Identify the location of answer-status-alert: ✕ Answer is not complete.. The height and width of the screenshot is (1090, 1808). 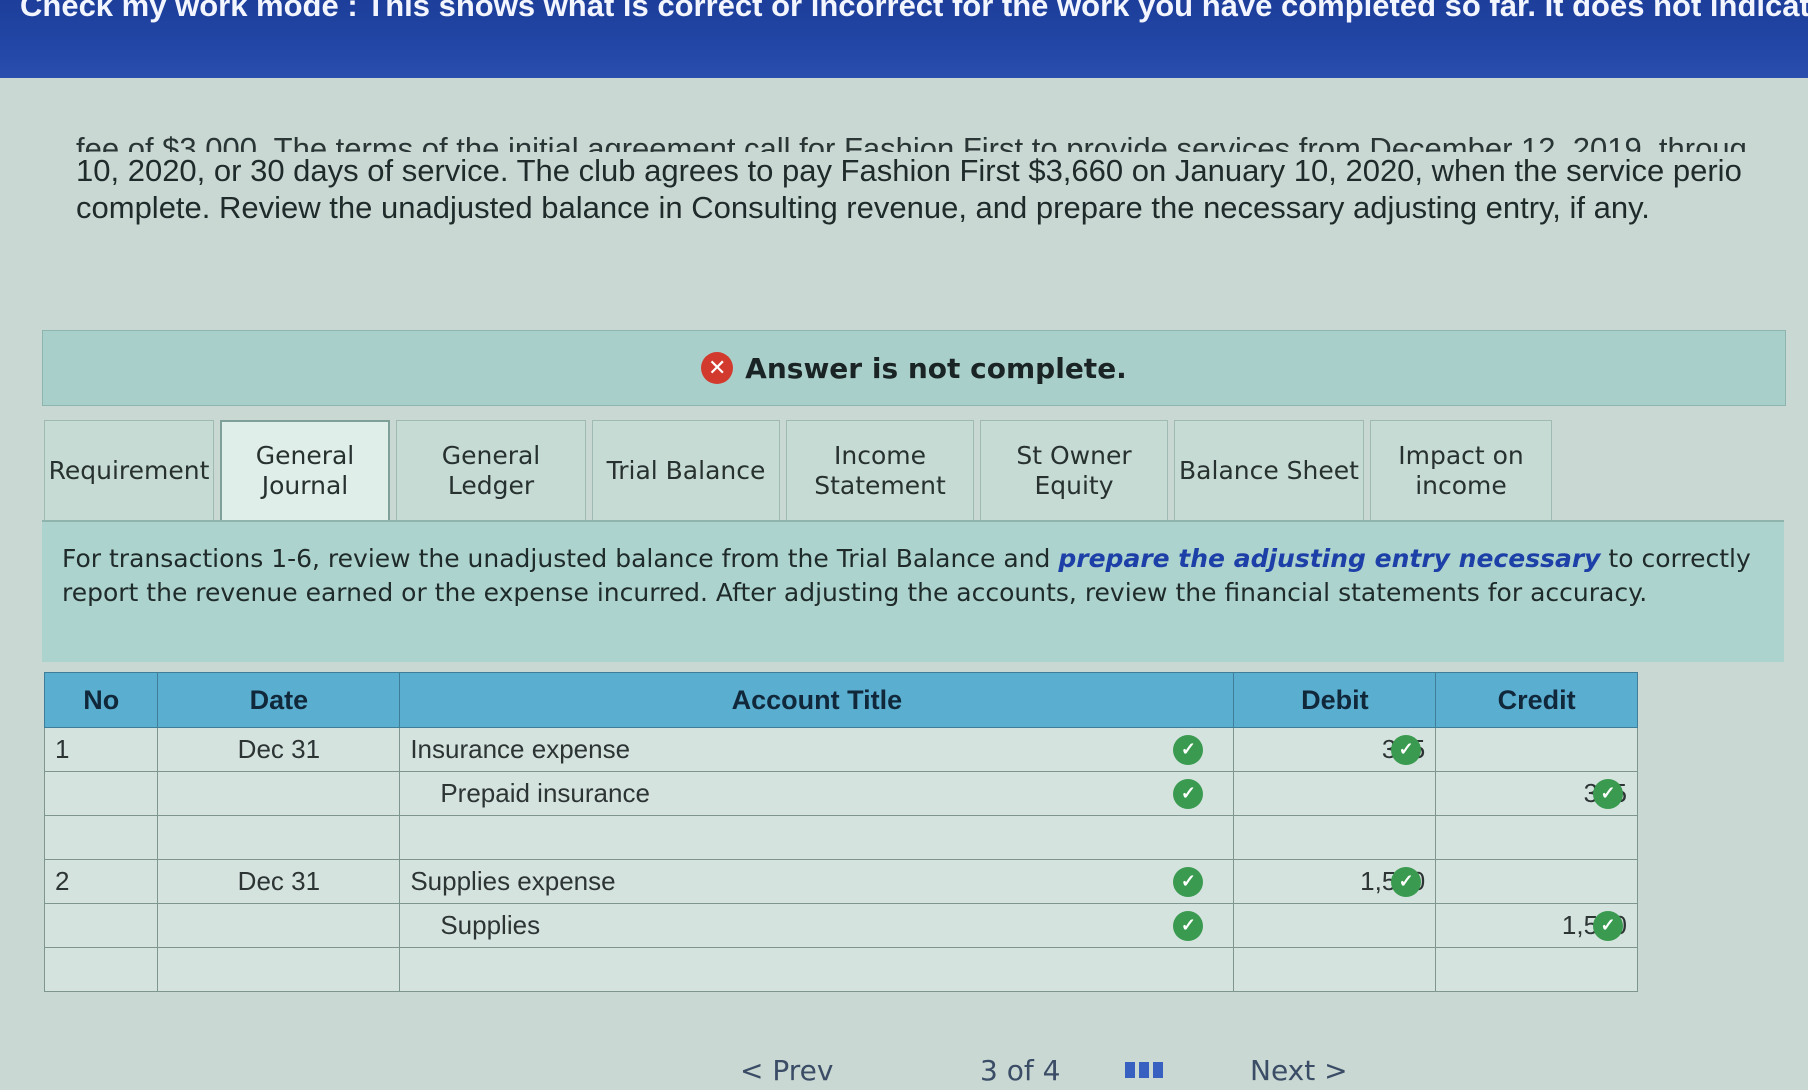
(914, 368).